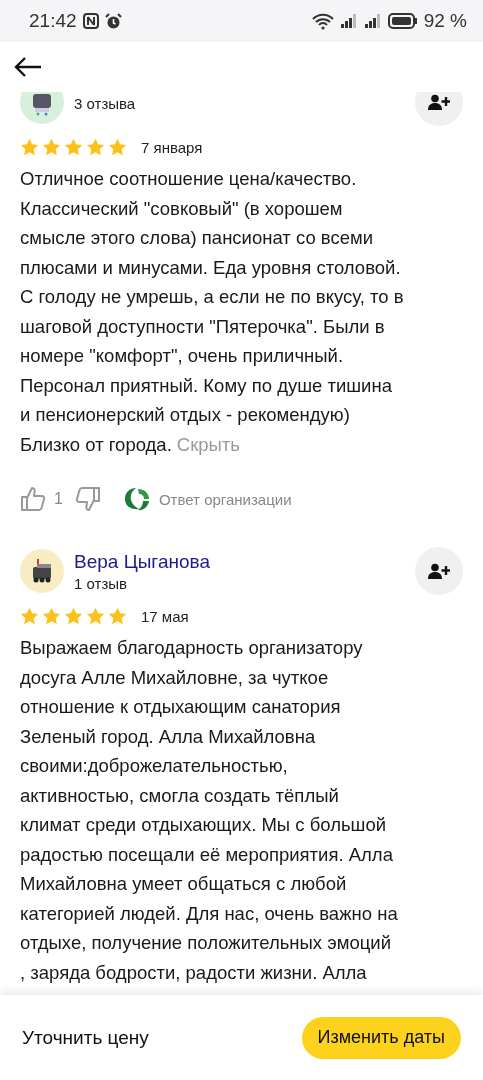  I want to click on back-button, so click(29, 67).